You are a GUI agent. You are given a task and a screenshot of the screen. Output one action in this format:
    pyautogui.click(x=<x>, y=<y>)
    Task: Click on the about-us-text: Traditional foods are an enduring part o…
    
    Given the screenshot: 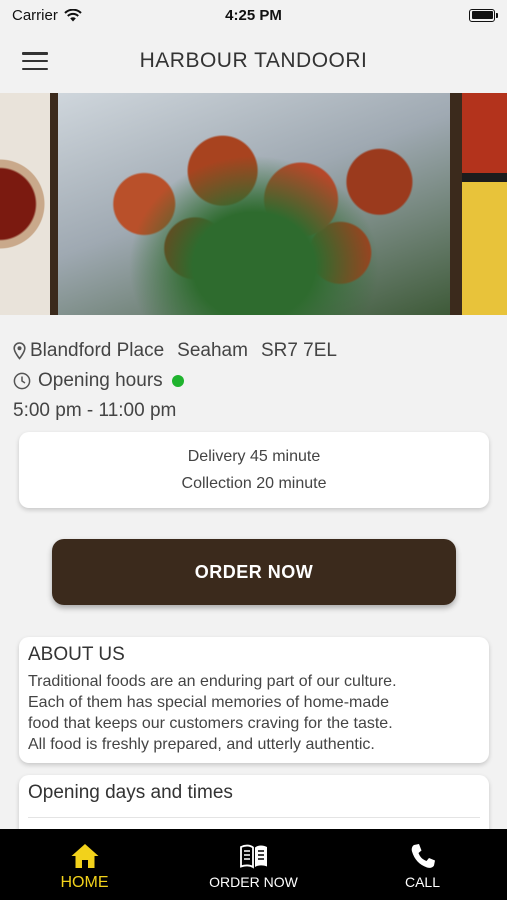 What is the action you would take?
    pyautogui.click(x=253, y=713)
    